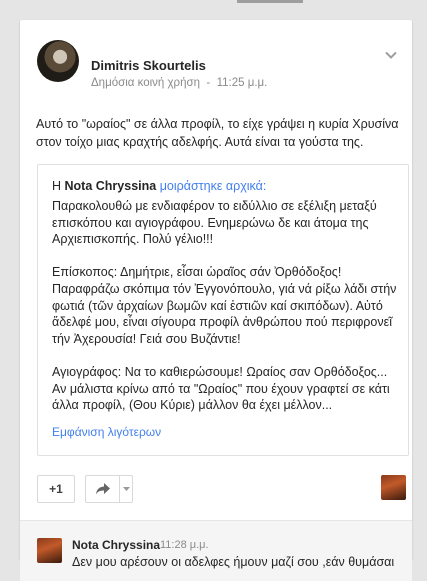  Describe the element at coordinates (242, 83) in the screenshot. I see `post-time: 11:25 μ.μ.` at that location.